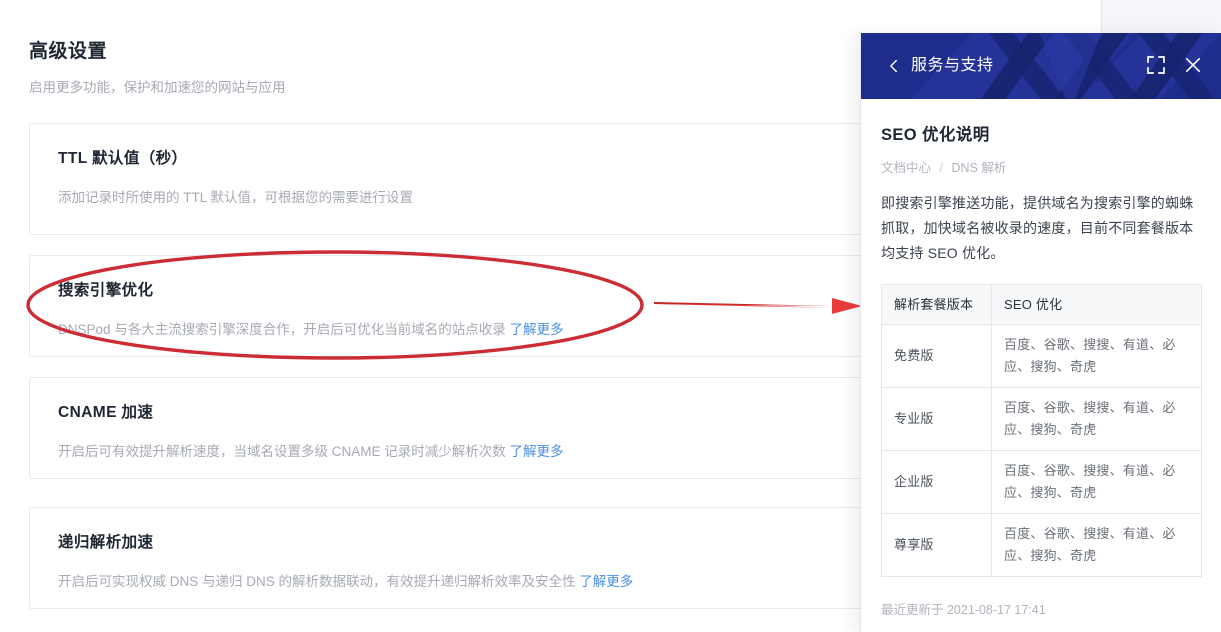  What do you see at coordinates (106, 290) in the screenshot?
I see `setting-card-title: 搜索引擎优化` at bounding box center [106, 290].